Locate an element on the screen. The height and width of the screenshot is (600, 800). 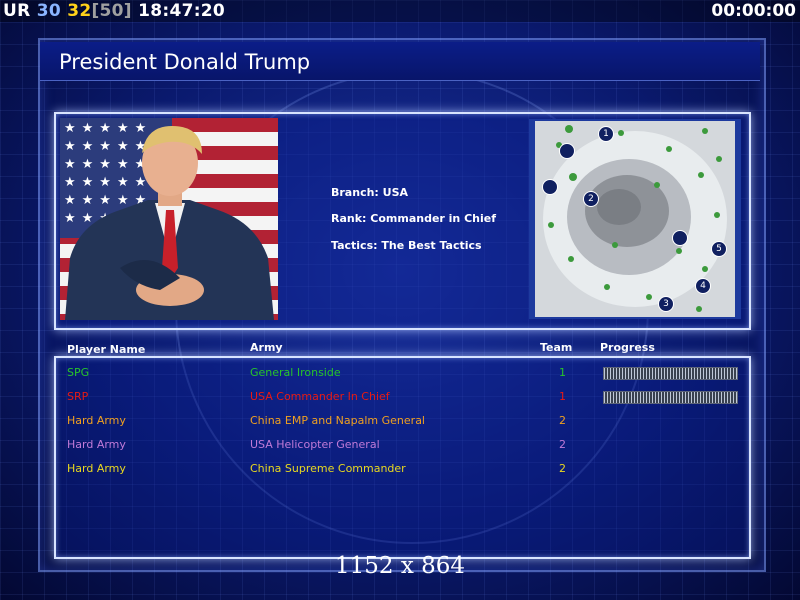
profile-tactics: Tactics: The Best Tactics is located at coordinates (406, 245).